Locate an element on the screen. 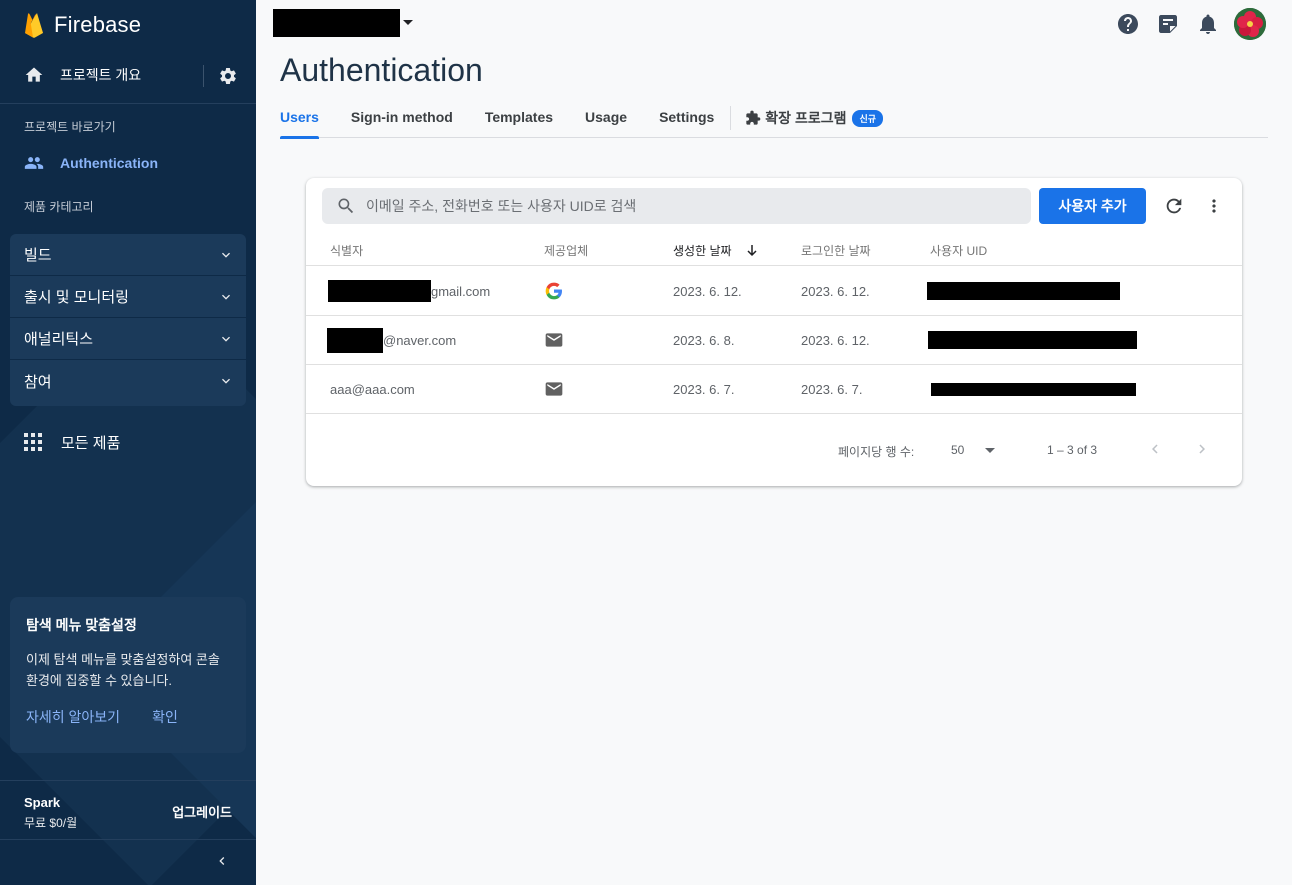  chevron-right-icon is located at coordinates (1202, 449).